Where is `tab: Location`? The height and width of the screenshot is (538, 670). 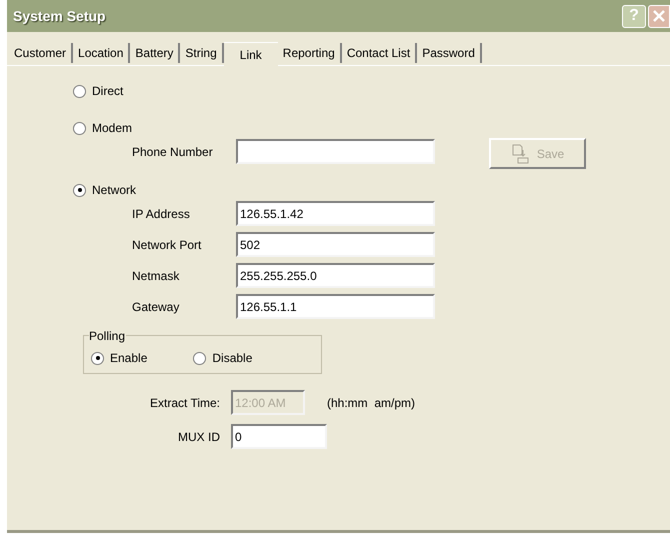 tab: Location is located at coordinates (101, 53).